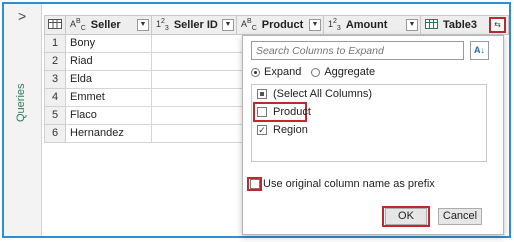 This screenshot has width=514, height=242. What do you see at coordinates (109, 62) in the screenshot?
I see `table-cell-seller: Riad` at bounding box center [109, 62].